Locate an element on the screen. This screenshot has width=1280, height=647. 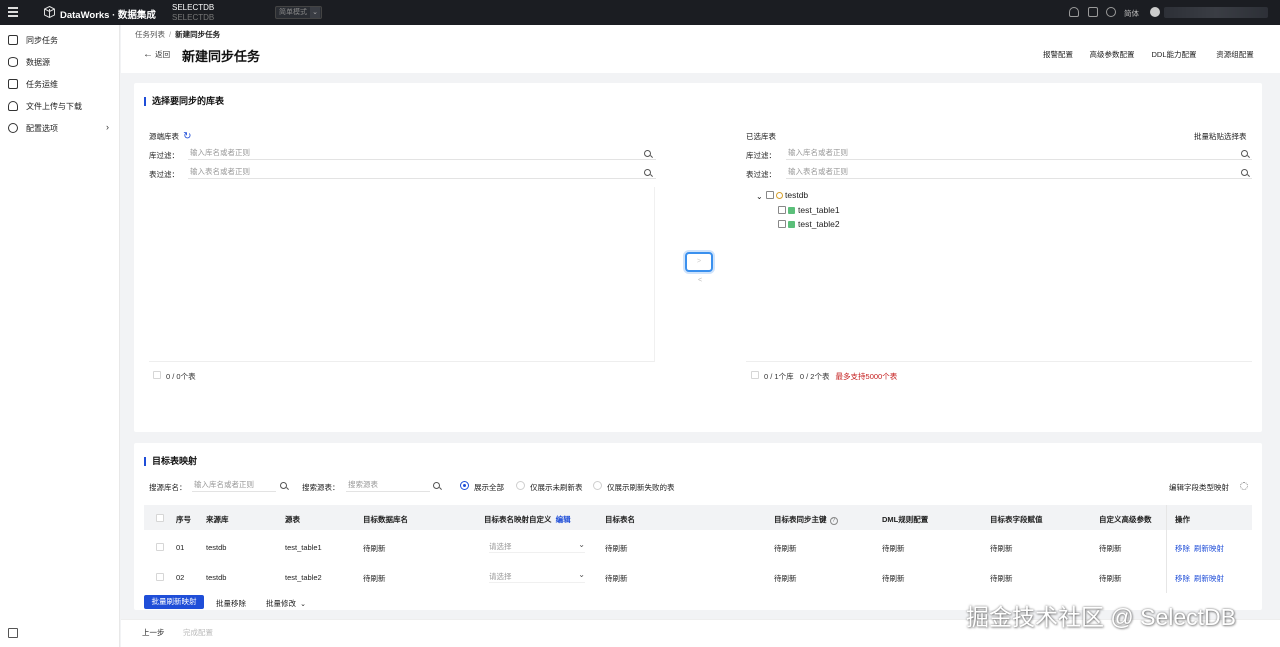
user-avatar-icon is located at coordinates (1155, 12).